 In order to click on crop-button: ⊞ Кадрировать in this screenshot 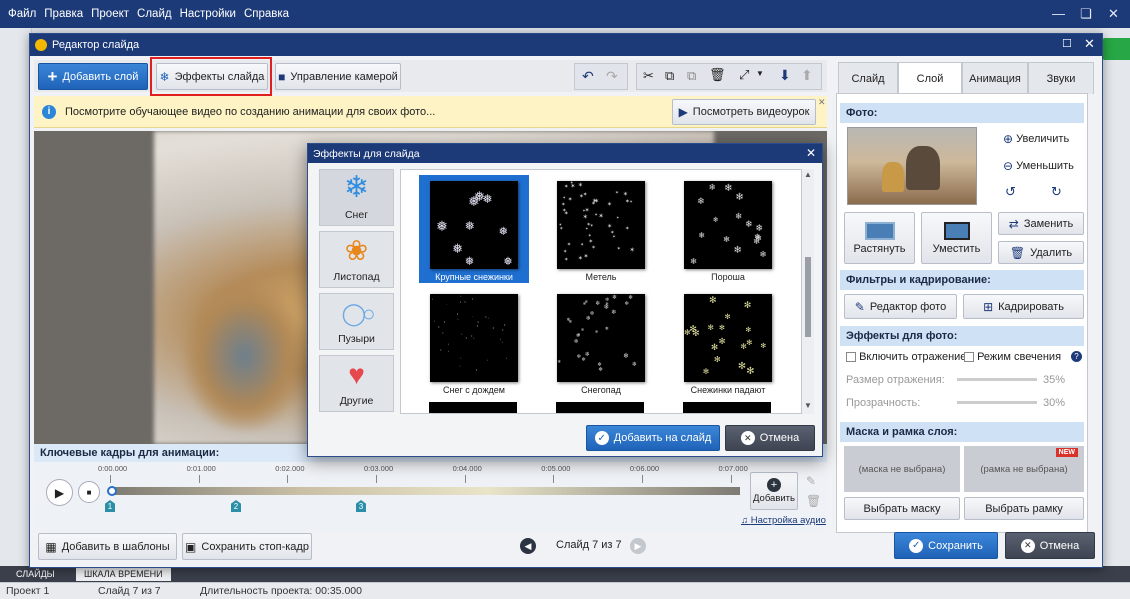, I will do `click(1023, 306)`.